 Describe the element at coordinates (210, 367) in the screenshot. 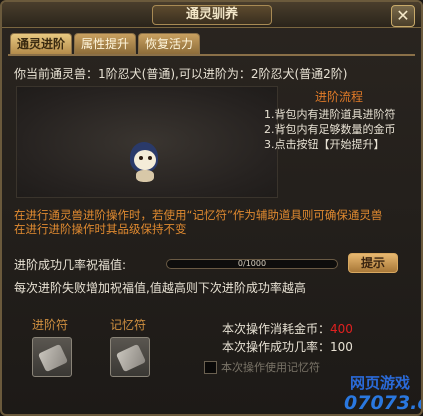

I see `use-memory-checkbox` at that location.